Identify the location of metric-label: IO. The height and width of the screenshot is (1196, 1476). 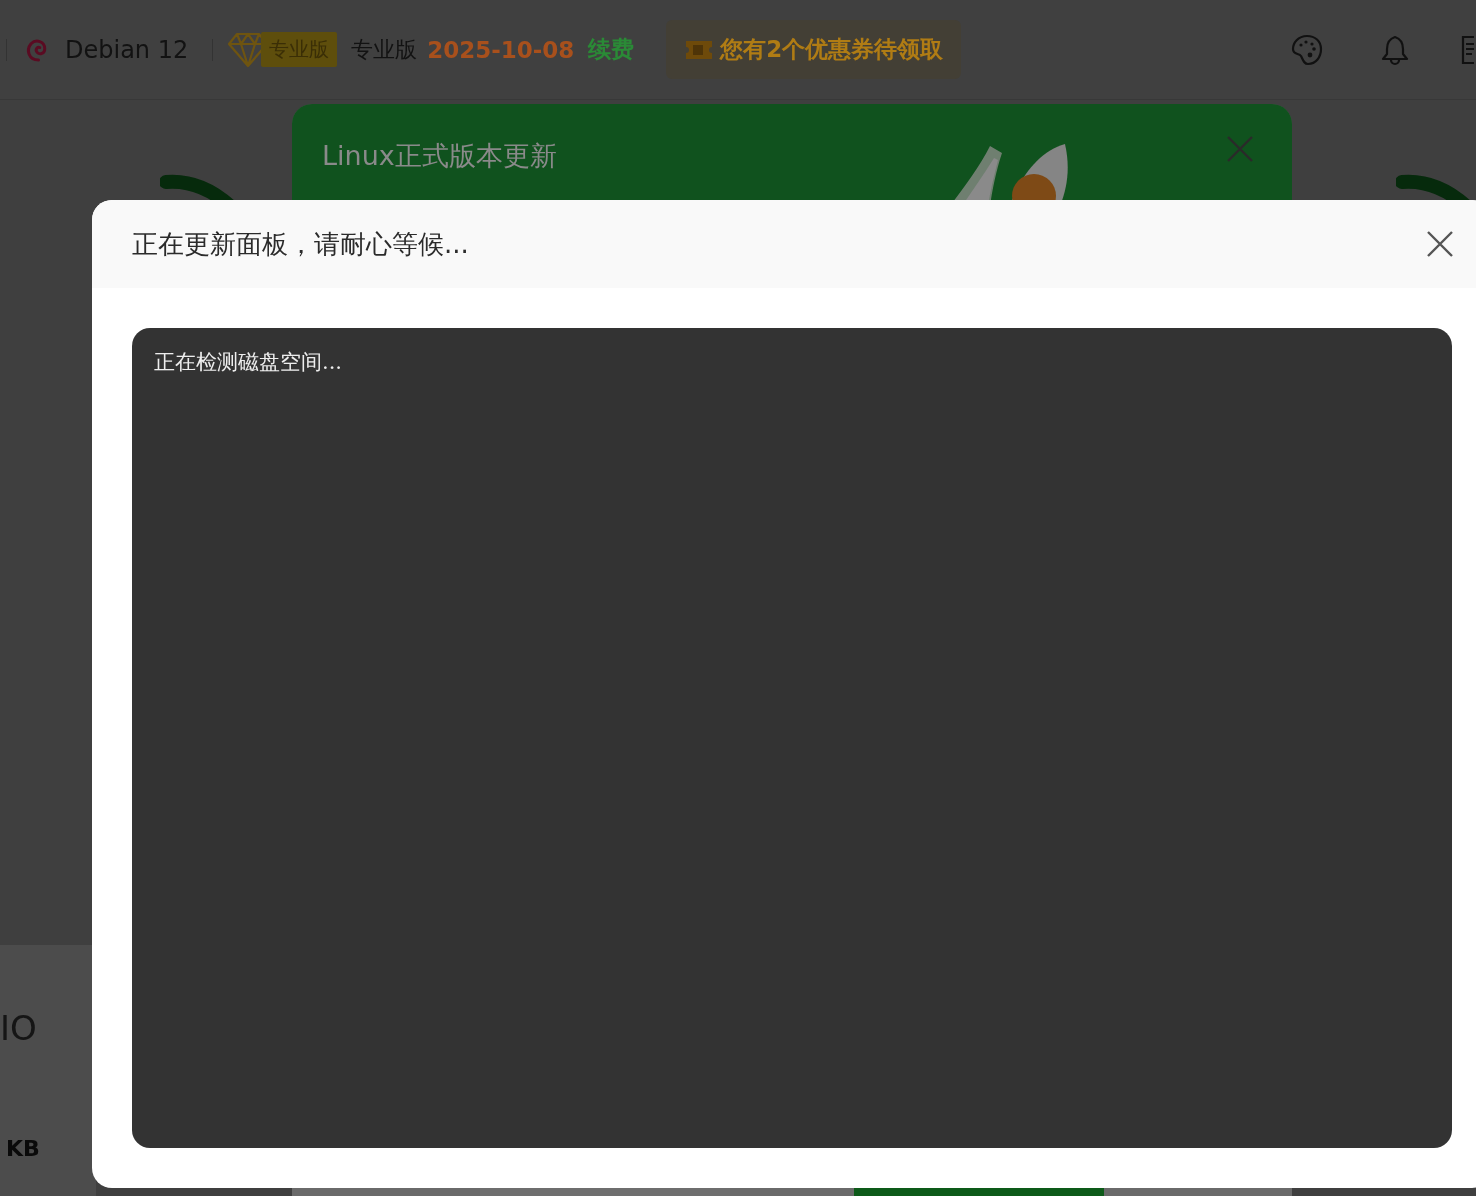
(18, 1028).